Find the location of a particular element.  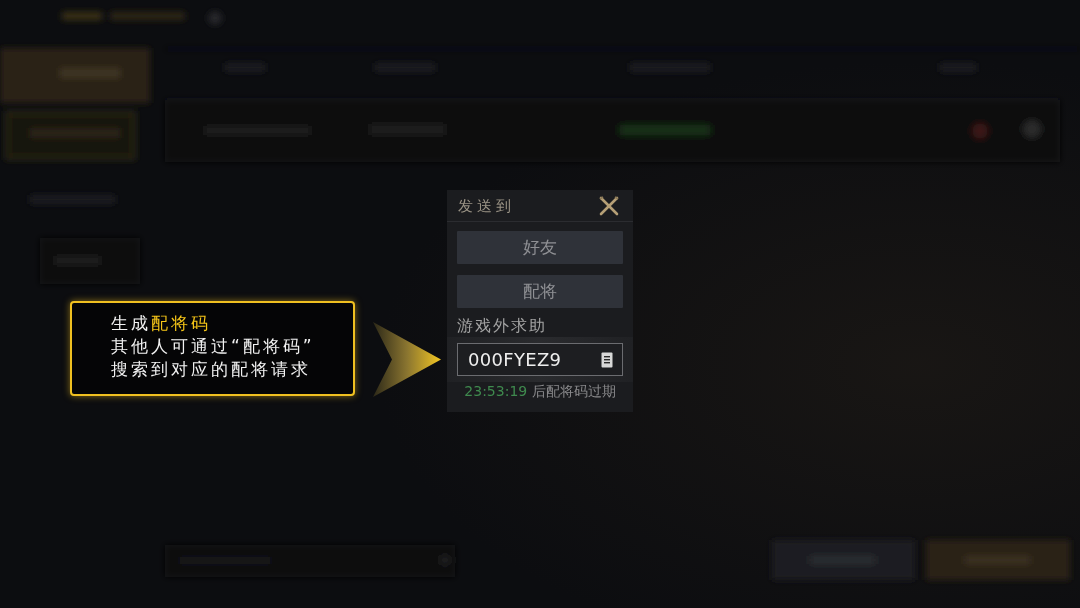

section-label: 游戏外求助 is located at coordinates (502, 326).